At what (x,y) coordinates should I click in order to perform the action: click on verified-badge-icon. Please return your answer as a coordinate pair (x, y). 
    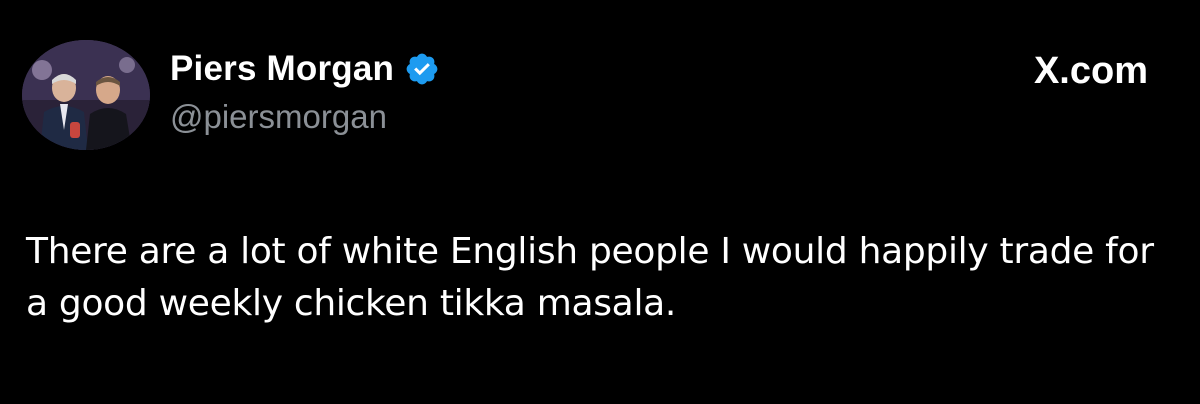
    Looking at the image, I should click on (422, 69).